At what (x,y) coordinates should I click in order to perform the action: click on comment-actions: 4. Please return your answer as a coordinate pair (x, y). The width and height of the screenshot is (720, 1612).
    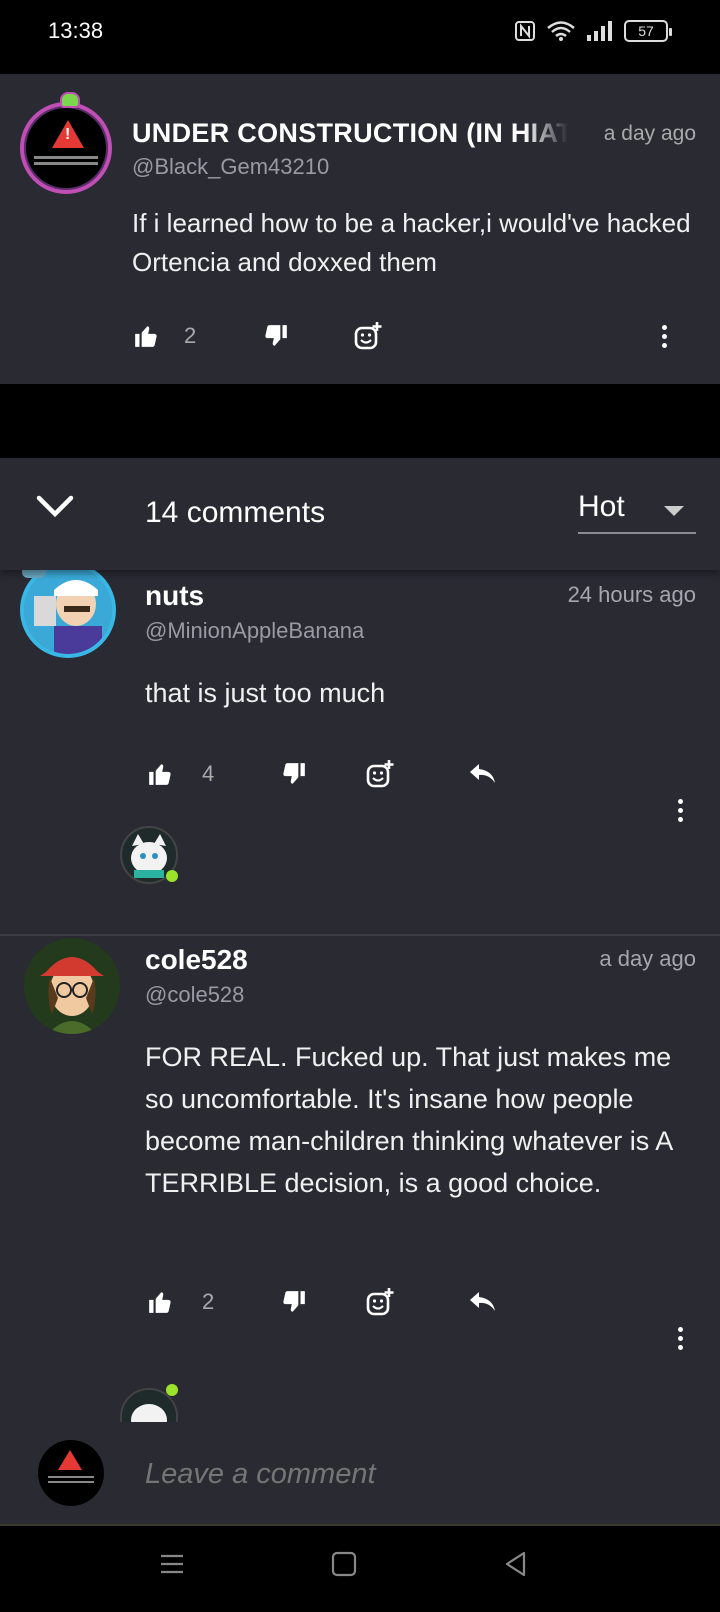
    Looking at the image, I should click on (321, 774).